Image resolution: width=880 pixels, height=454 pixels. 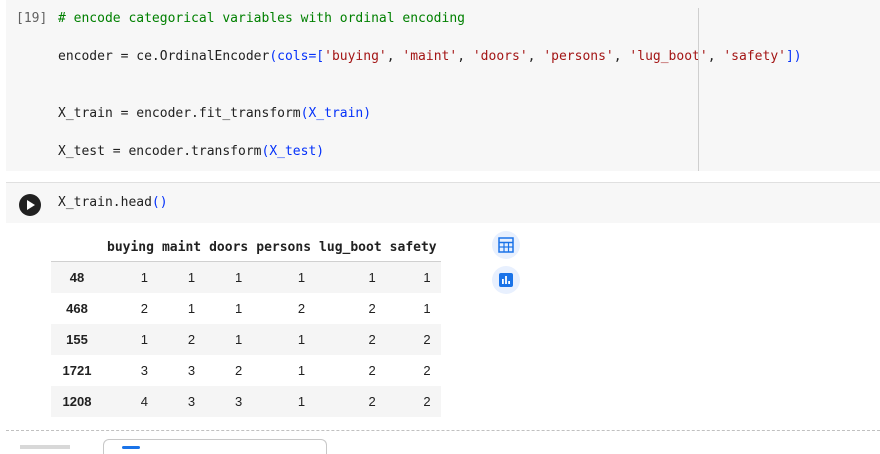 What do you see at coordinates (215, 446) in the screenshot?
I see `next-step-chip` at bounding box center [215, 446].